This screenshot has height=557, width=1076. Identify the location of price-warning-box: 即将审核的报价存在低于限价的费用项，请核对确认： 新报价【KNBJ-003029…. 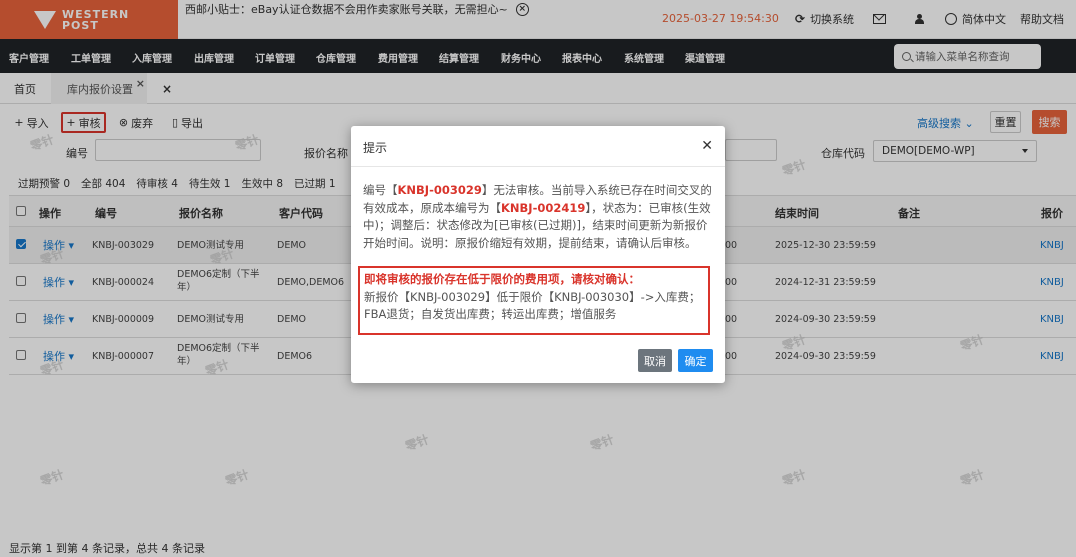
(534, 300).